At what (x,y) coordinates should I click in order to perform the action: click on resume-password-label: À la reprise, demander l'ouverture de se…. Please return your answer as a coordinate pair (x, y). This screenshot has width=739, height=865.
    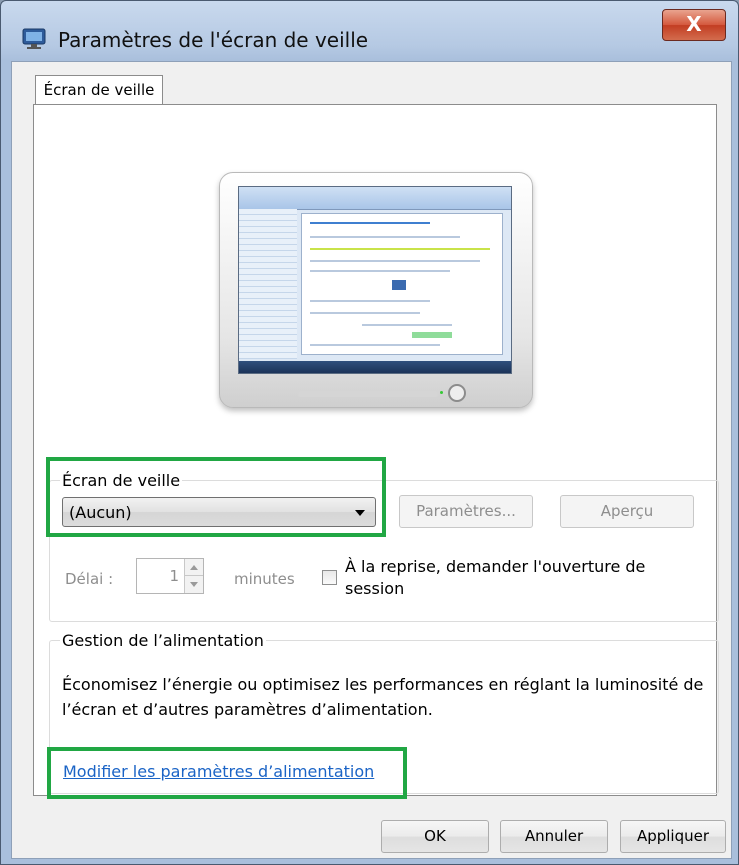
    Looking at the image, I should click on (515, 578).